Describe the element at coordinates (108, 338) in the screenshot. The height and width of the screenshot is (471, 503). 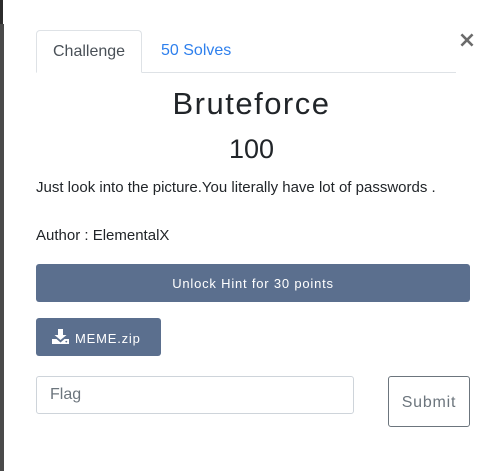
I see `file-name: MEME.zip` at that location.